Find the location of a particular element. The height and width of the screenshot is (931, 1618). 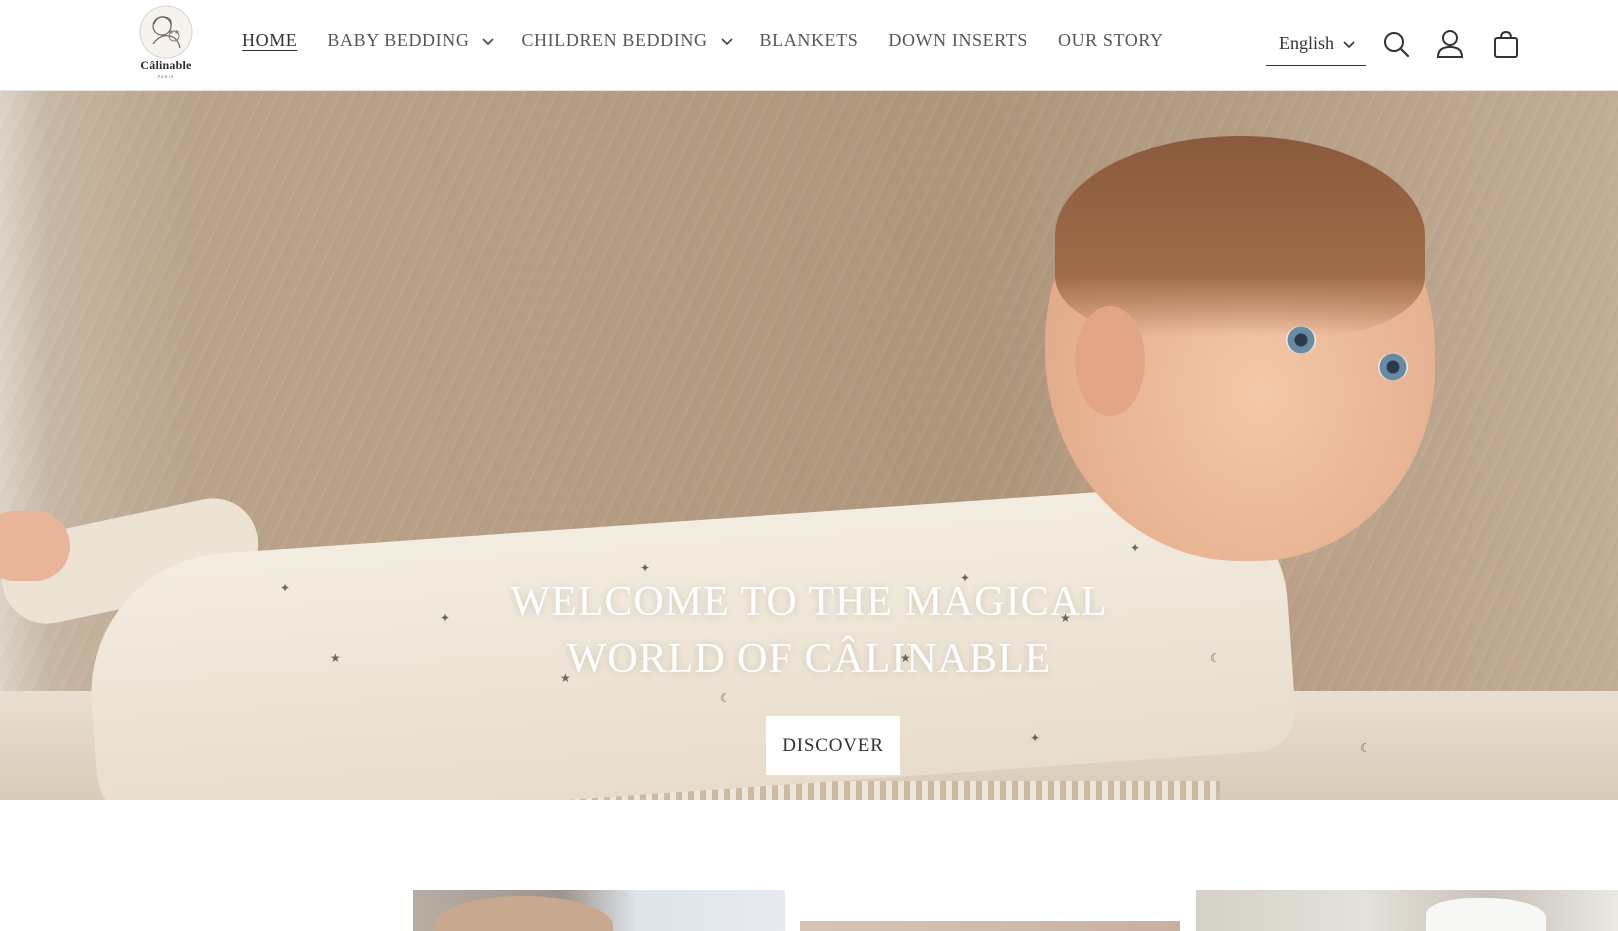

discover-button: DISCOVER is located at coordinates (833, 745).